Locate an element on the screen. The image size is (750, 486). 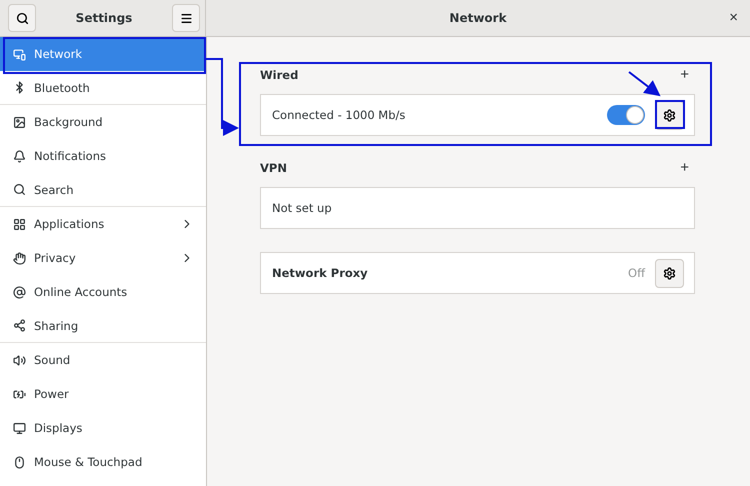
section-title: Wired is located at coordinates (279, 75).